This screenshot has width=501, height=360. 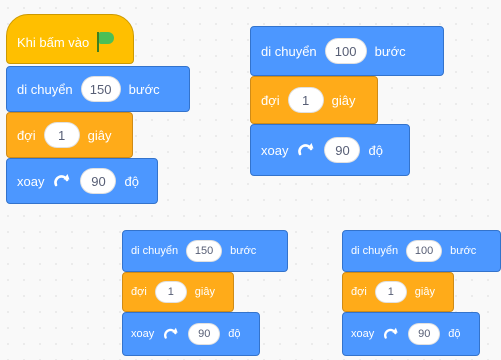 What do you see at coordinates (53, 42) in the screenshot?
I see `hat-label: Khi bấm vào` at bounding box center [53, 42].